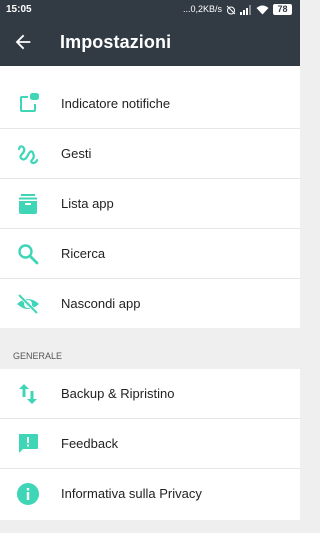 The image size is (320, 533). What do you see at coordinates (101, 303) in the screenshot?
I see `setting-label: Nascondi app` at bounding box center [101, 303].